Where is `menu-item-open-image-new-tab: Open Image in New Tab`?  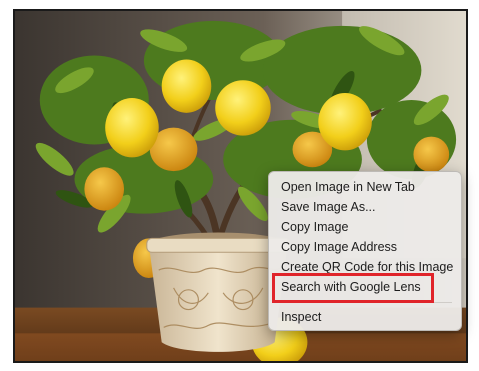
menu-item-open-image-new-tab: Open Image in New Tab is located at coordinates (365, 187).